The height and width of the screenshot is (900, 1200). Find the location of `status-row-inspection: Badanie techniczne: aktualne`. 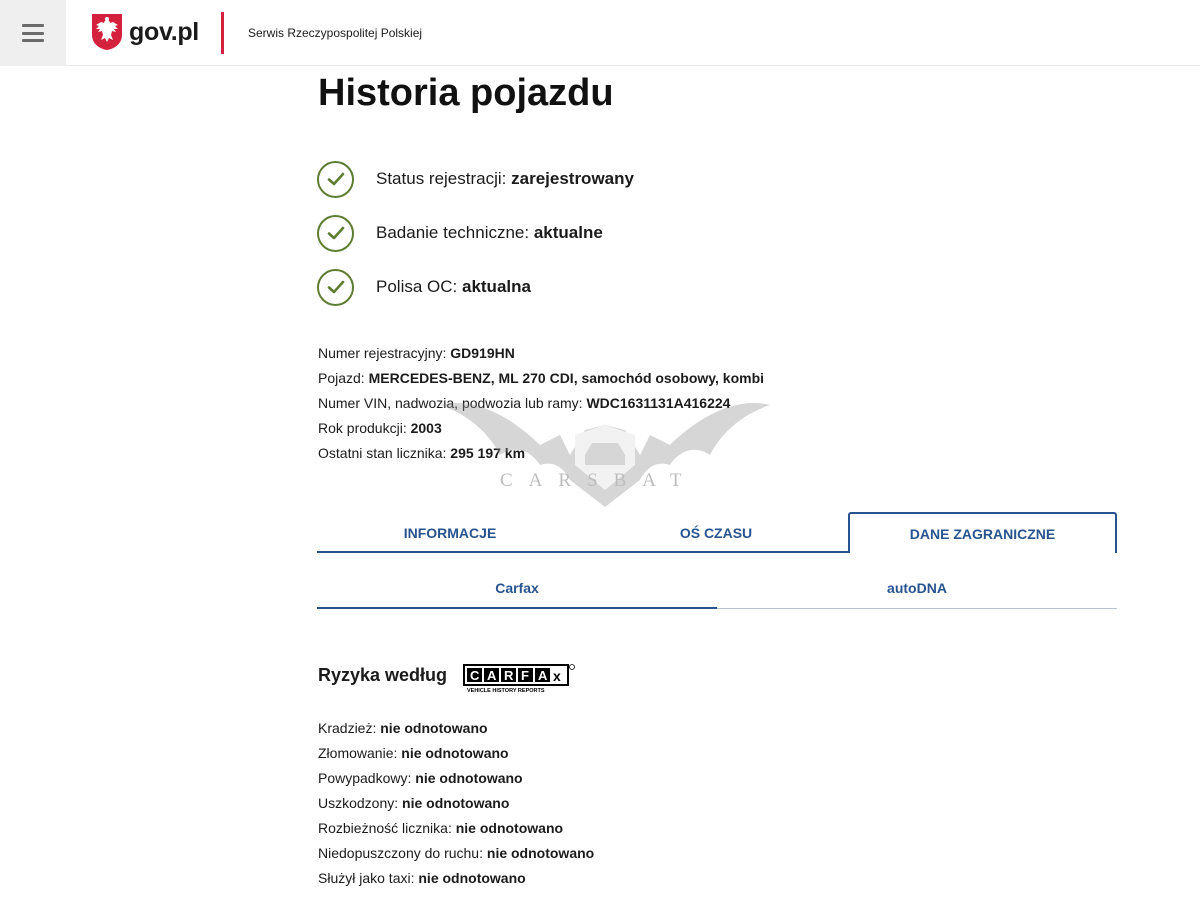

status-row-inspection: Badanie techniczne: aktualne is located at coordinates (460, 233).